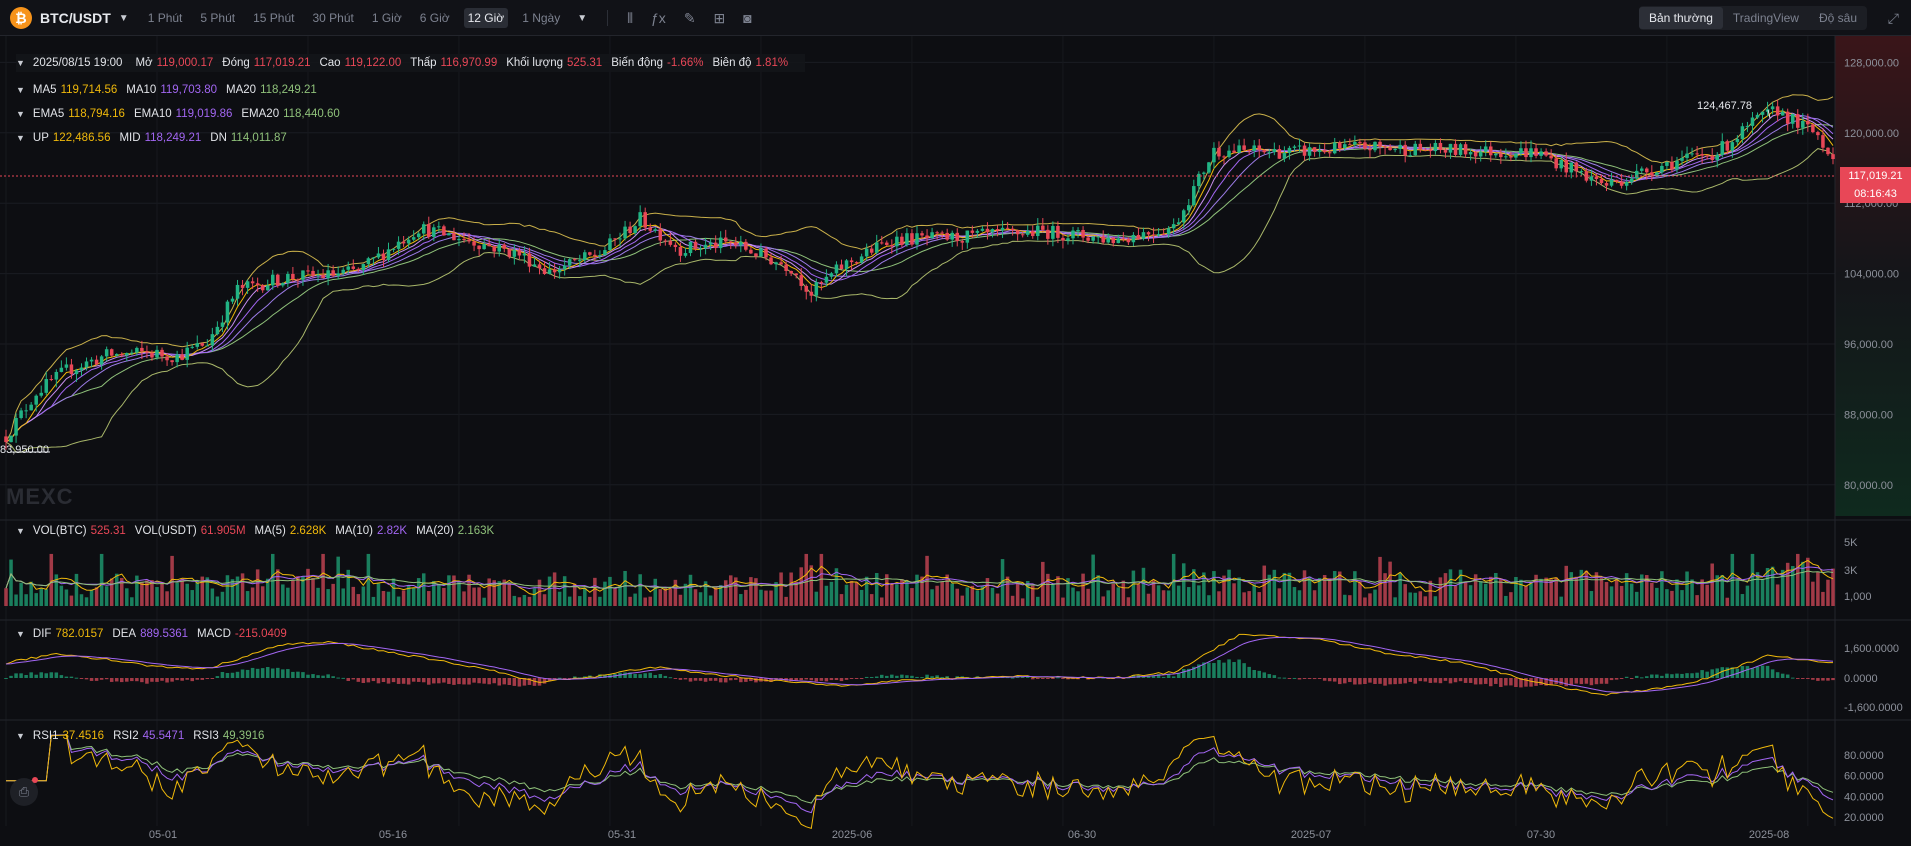 This screenshot has width=1911, height=846. What do you see at coordinates (144, 736) in the screenshot?
I see `rsi-legend: ▼ RSI1 37.4516 RSI2 45.5471 RSI3 49.3916` at bounding box center [144, 736].